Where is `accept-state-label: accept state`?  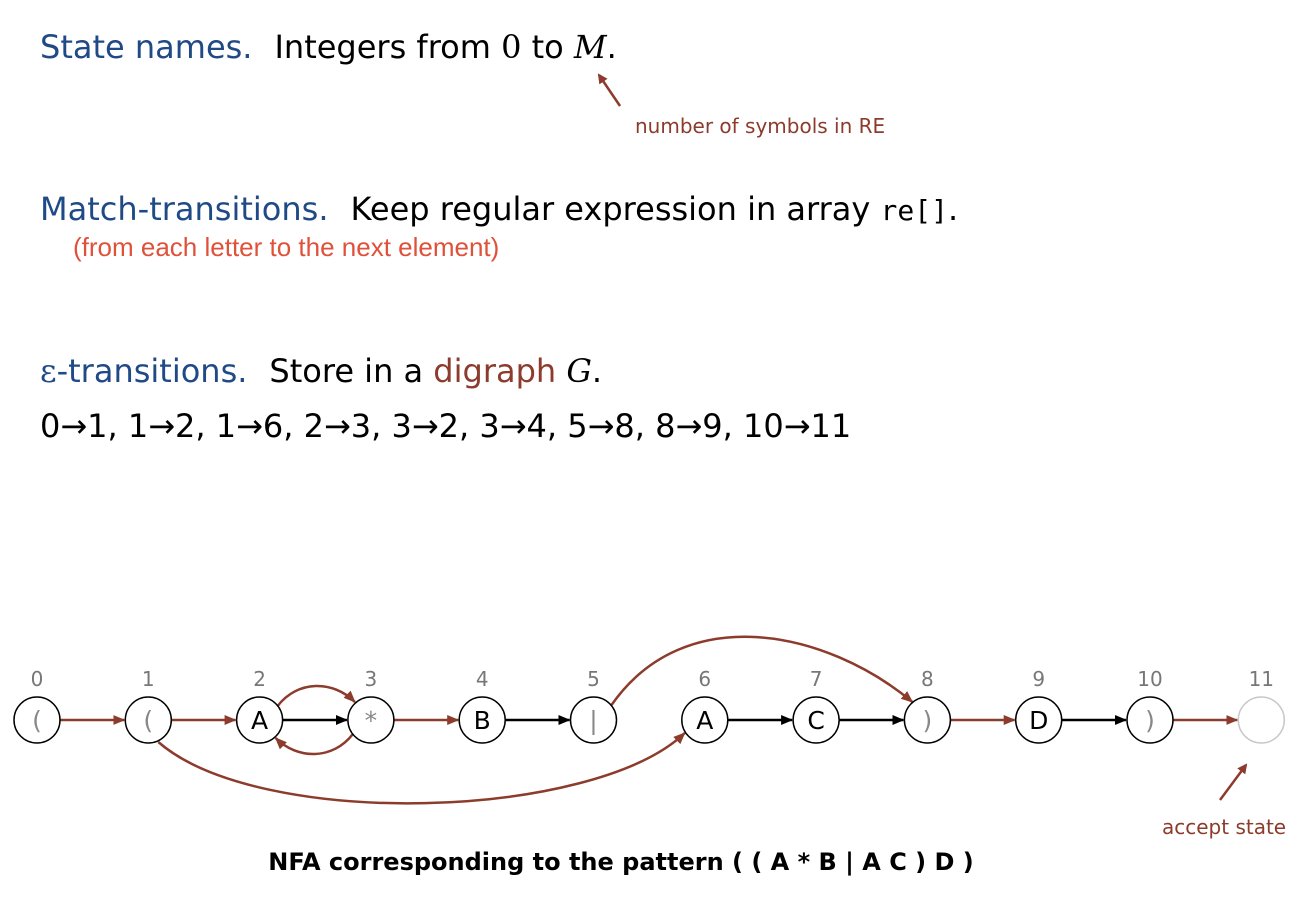 accept-state-label: accept state is located at coordinates (1224, 827).